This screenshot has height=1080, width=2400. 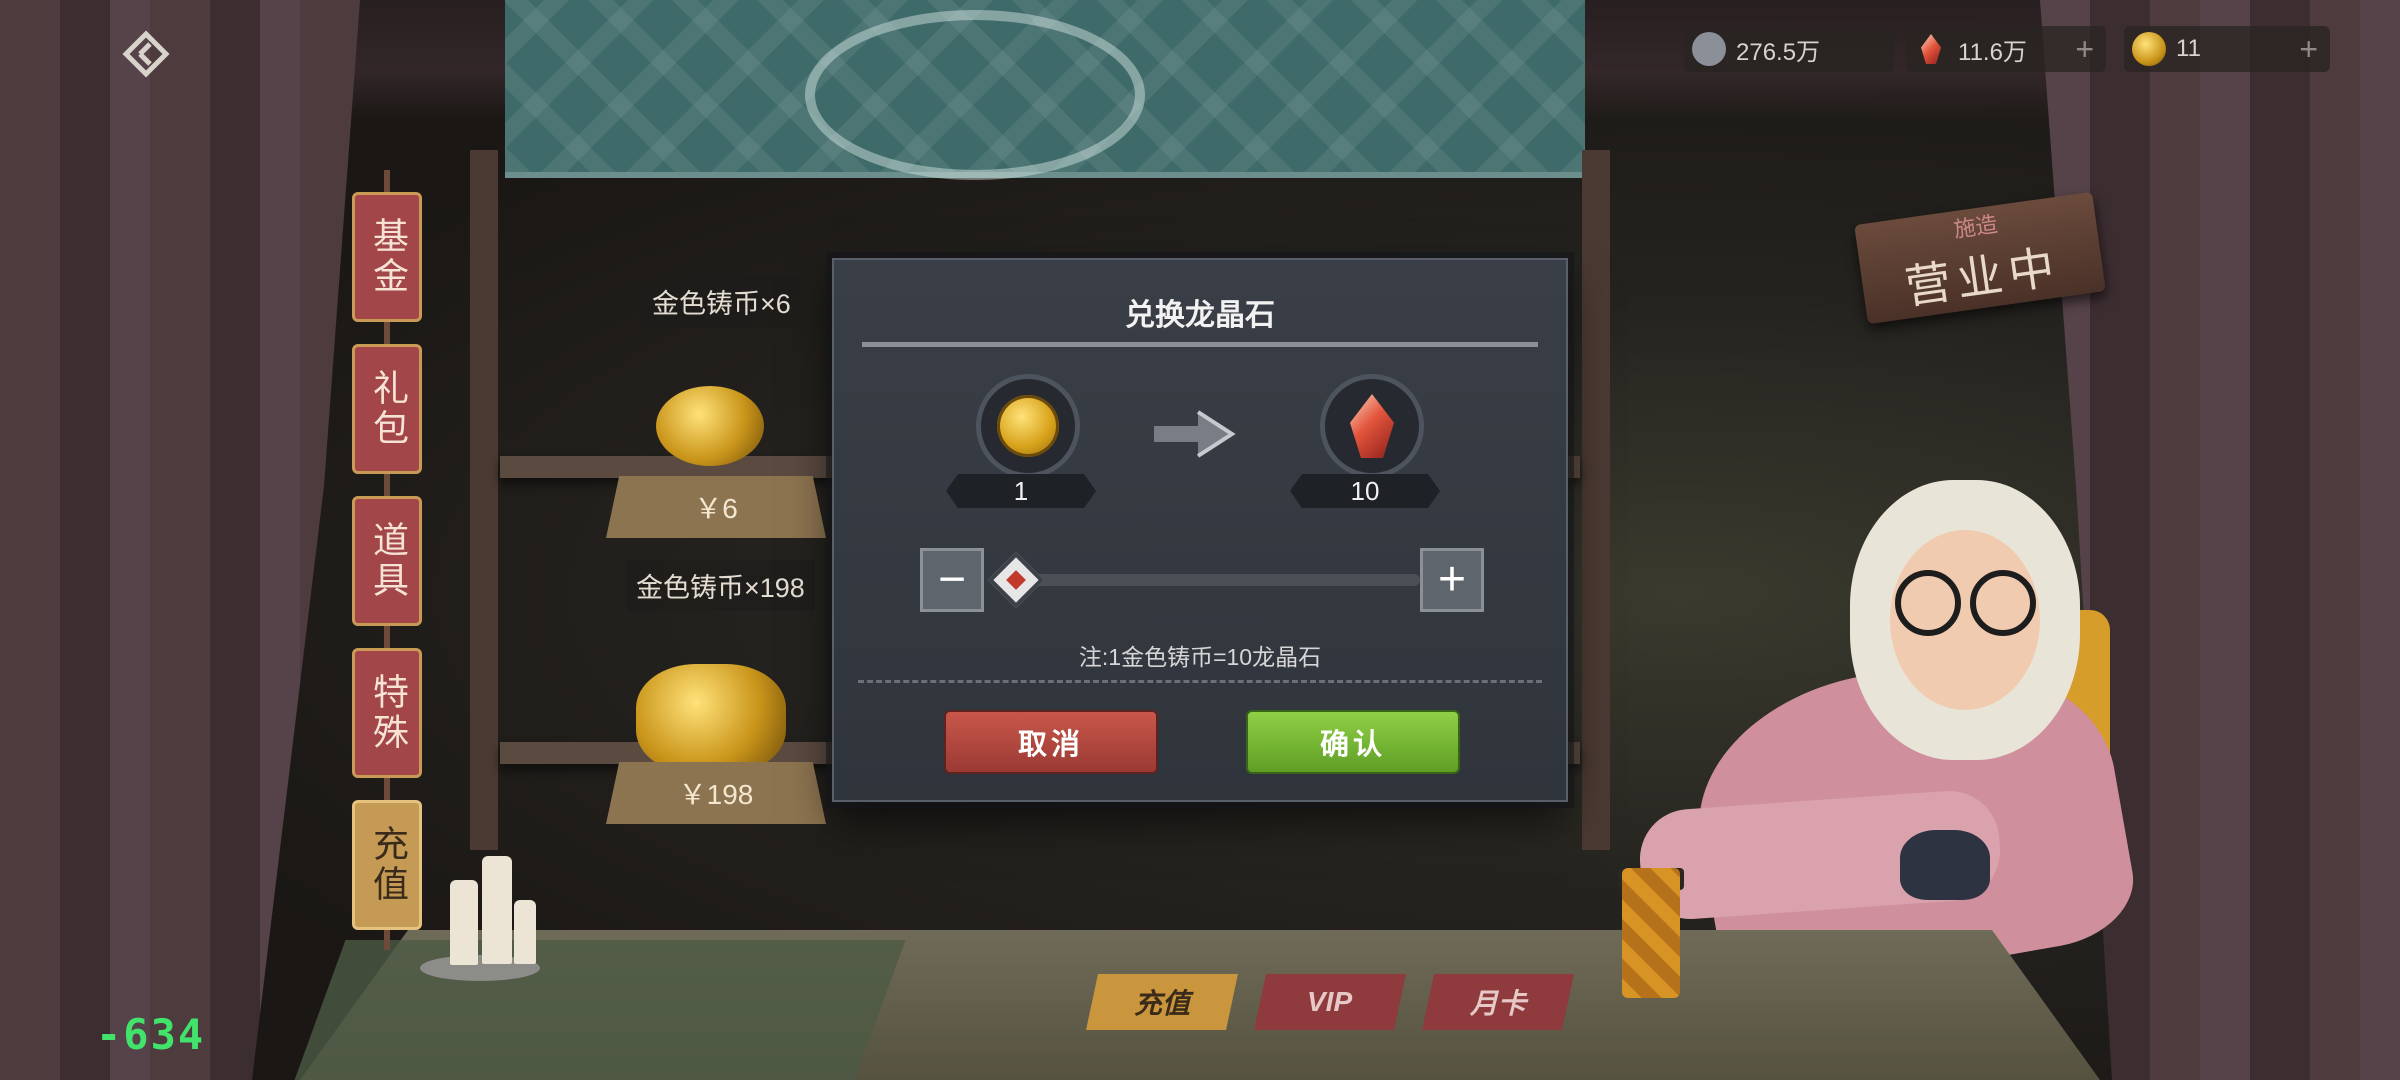 I want to click on bottom-tab-monthly-card-label: 月卡, so click(x=1497, y=1003).